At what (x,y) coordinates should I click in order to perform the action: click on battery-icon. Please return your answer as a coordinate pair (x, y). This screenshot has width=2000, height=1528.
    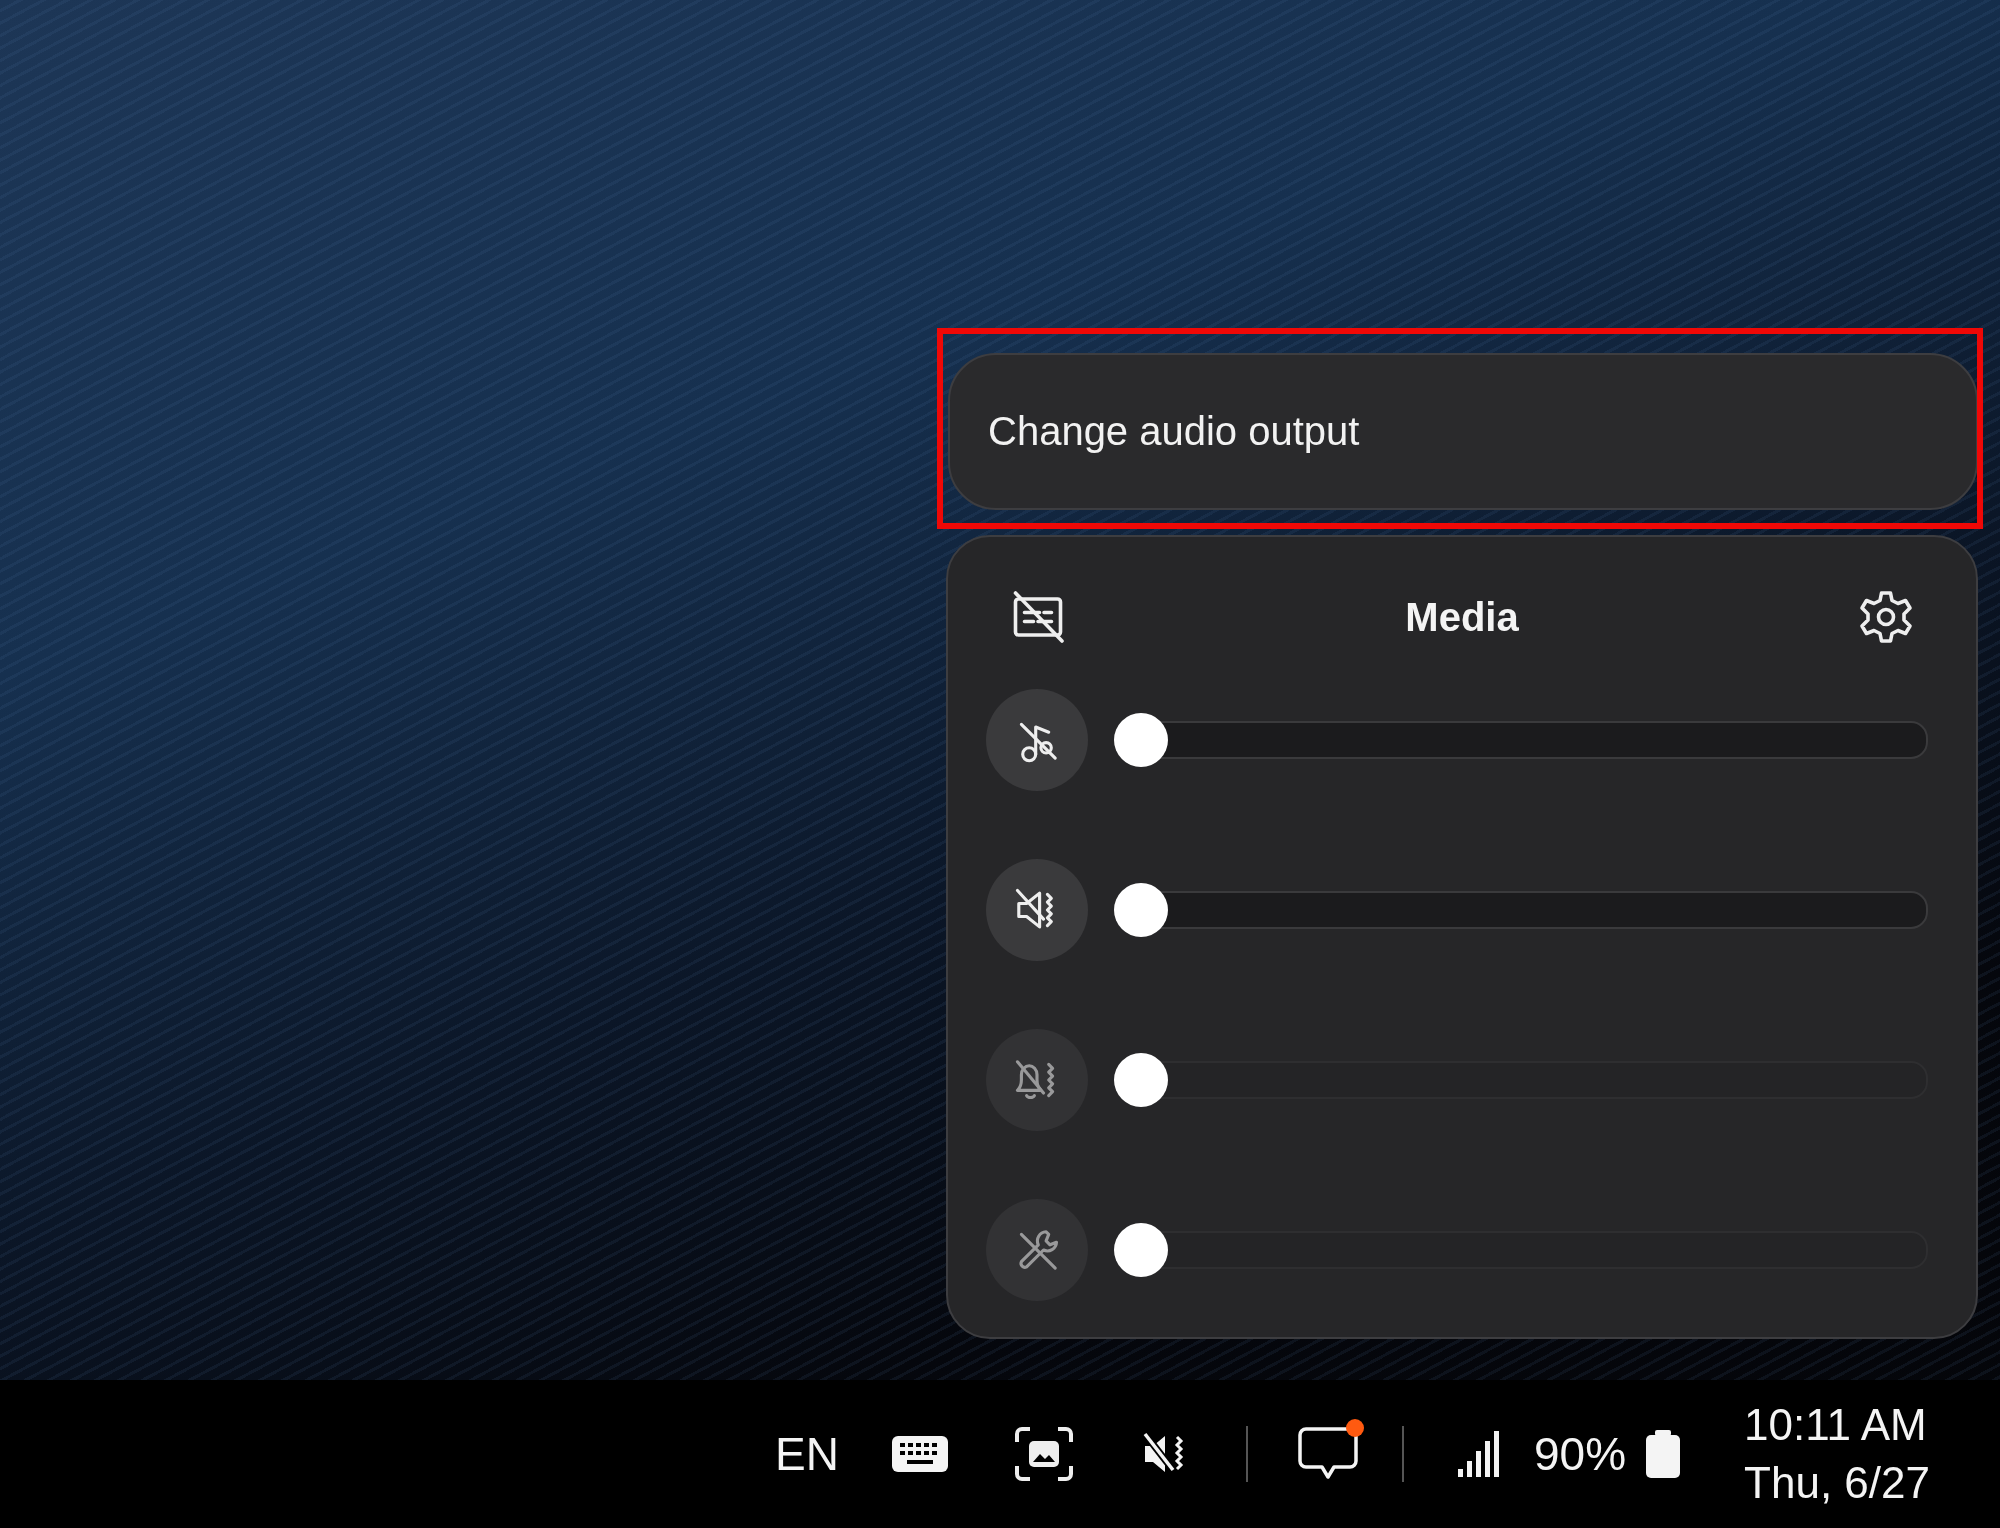
    Looking at the image, I should click on (1663, 1454).